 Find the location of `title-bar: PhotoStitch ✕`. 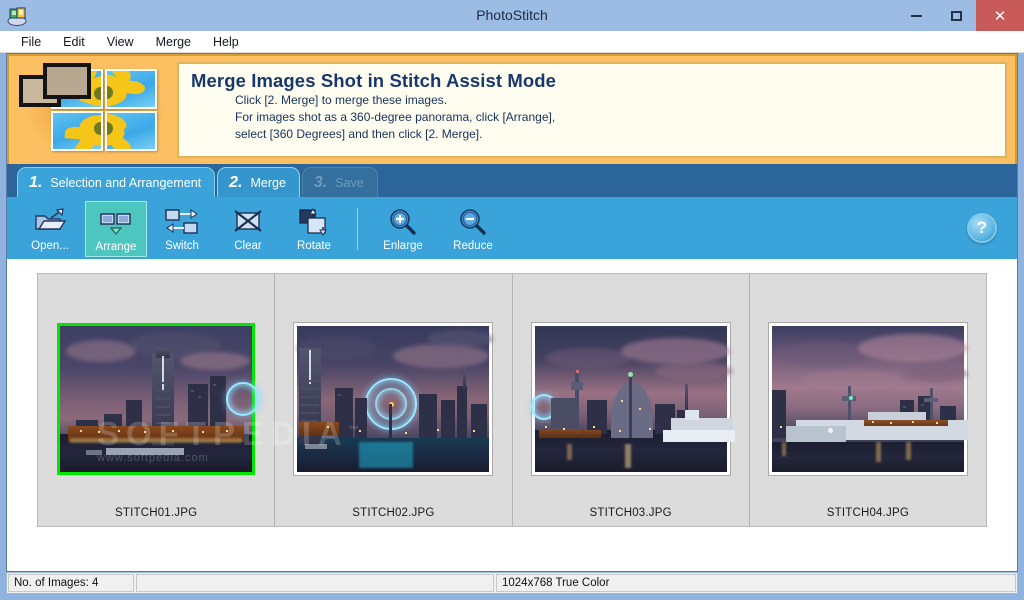

title-bar: PhotoStitch ✕ is located at coordinates (512, 15).